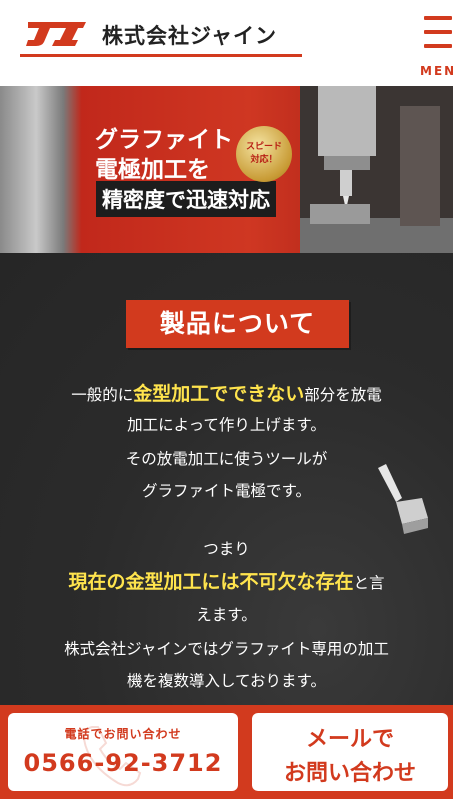  Describe the element at coordinates (123, 763) in the screenshot. I see `phone-number: 0566-92-3712` at that location.